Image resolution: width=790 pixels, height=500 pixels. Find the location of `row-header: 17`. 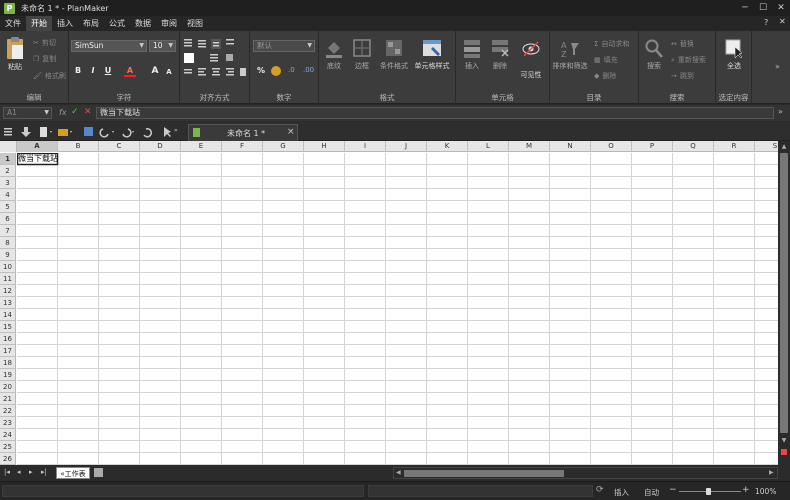

row-header: 17 is located at coordinates (8, 351).